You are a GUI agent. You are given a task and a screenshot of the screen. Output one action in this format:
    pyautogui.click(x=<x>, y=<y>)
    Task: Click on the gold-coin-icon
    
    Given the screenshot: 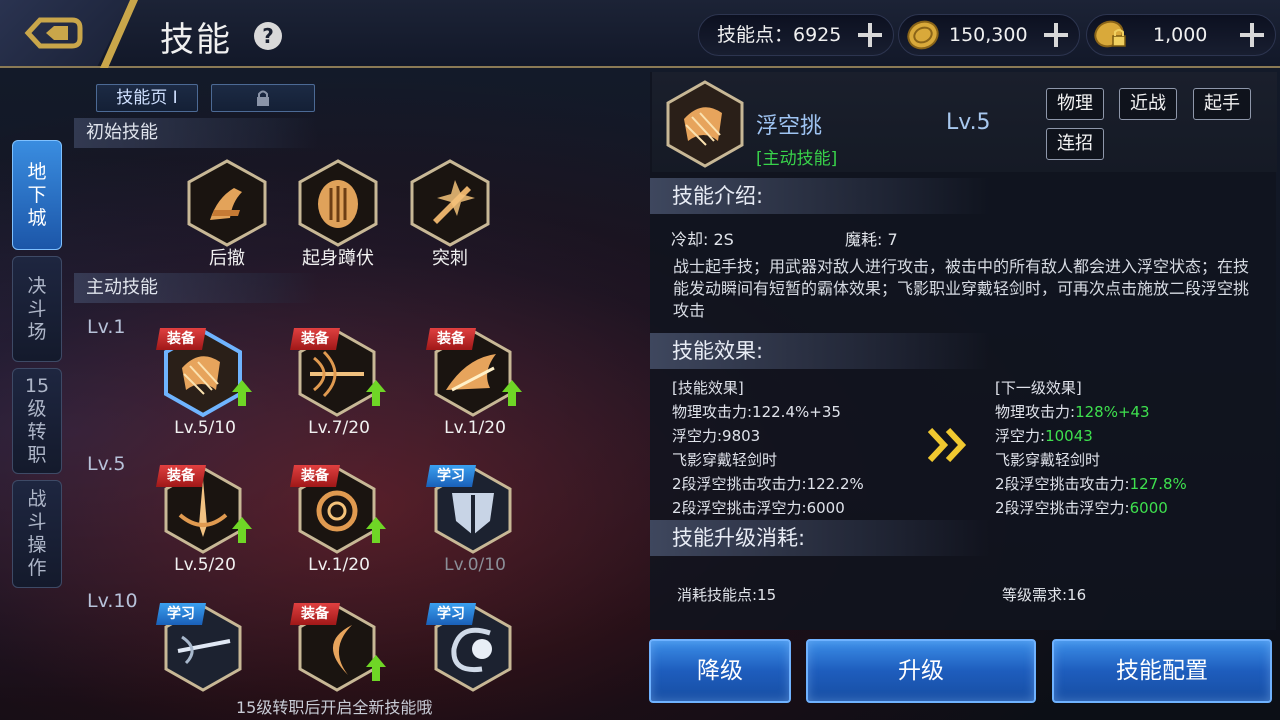 What is the action you would take?
    pyautogui.click(x=923, y=35)
    